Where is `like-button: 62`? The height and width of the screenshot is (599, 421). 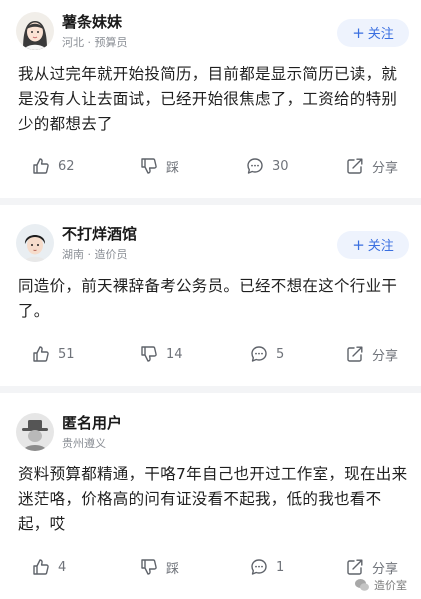
like-button: 62 is located at coordinates (53, 166).